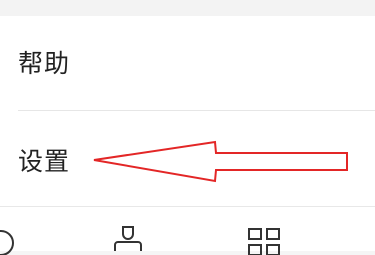  What do you see at coordinates (265, 240) in the screenshot?
I see `grid-icon` at bounding box center [265, 240].